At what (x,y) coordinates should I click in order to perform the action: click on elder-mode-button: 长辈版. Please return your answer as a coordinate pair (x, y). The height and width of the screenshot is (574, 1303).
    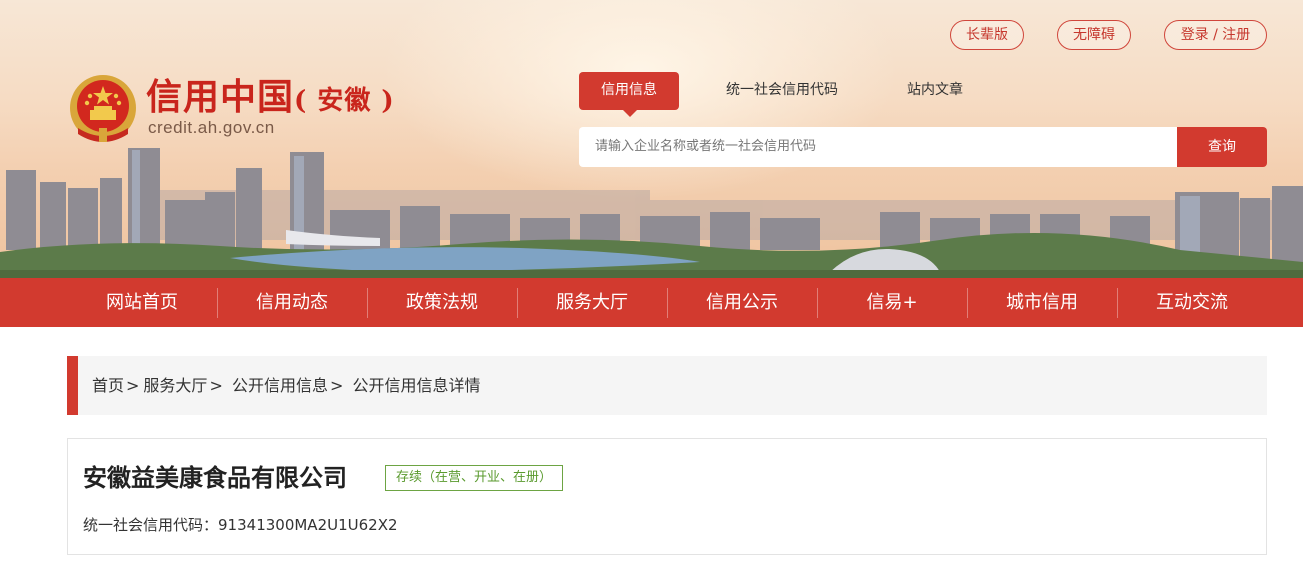
    Looking at the image, I should click on (987, 35).